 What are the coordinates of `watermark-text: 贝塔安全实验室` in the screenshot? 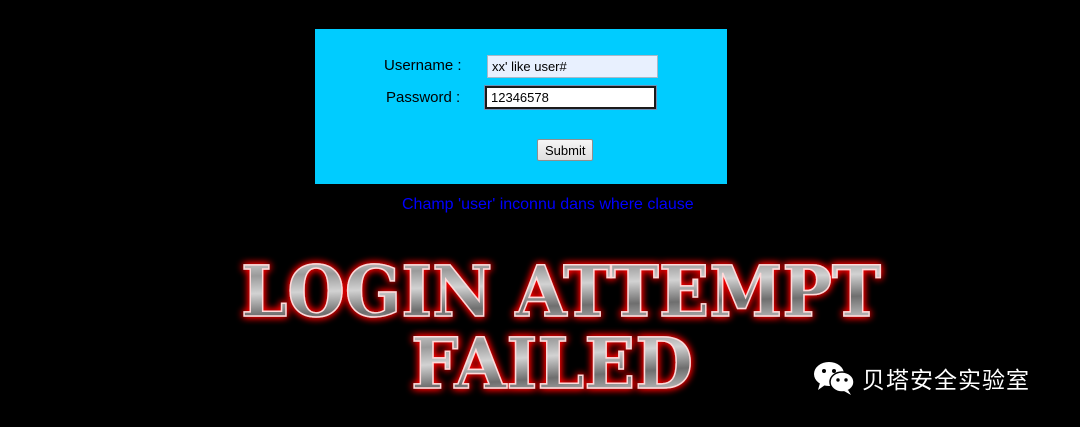 It's located at (946, 381).